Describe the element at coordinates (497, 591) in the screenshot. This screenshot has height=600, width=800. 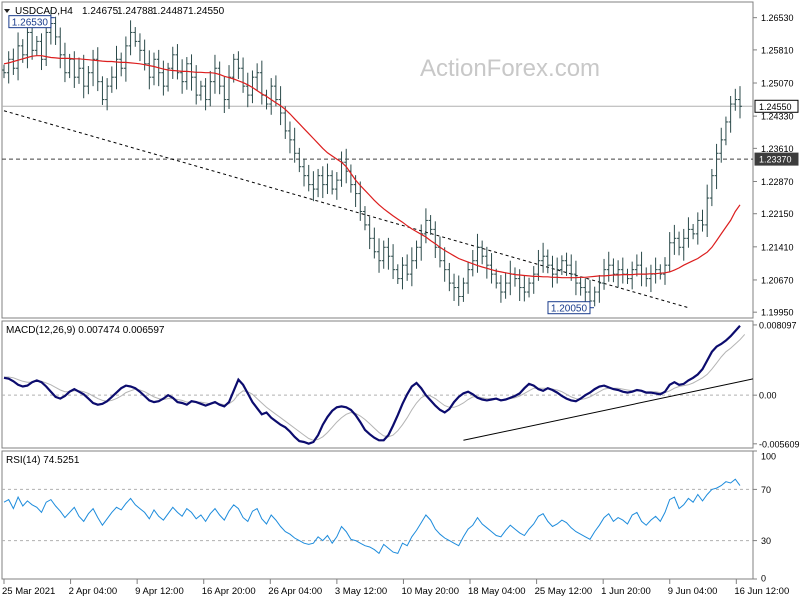
I see `time-axis-tick-label: 18 May 04:00` at that location.